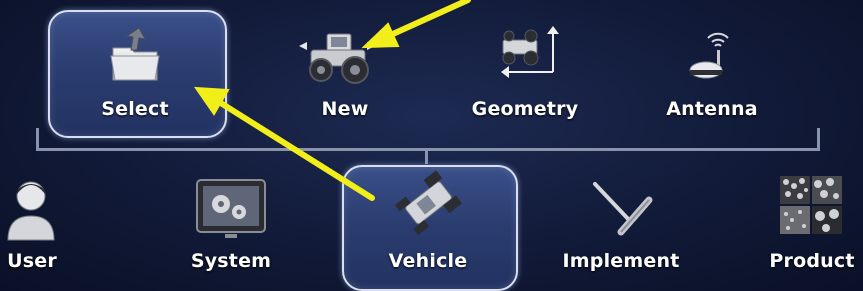 Image resolution: width=863 pixels, height=291 pixels. Describe the element at coordinates (31, 211) in the screenshot. I see `user-icon` at that location.